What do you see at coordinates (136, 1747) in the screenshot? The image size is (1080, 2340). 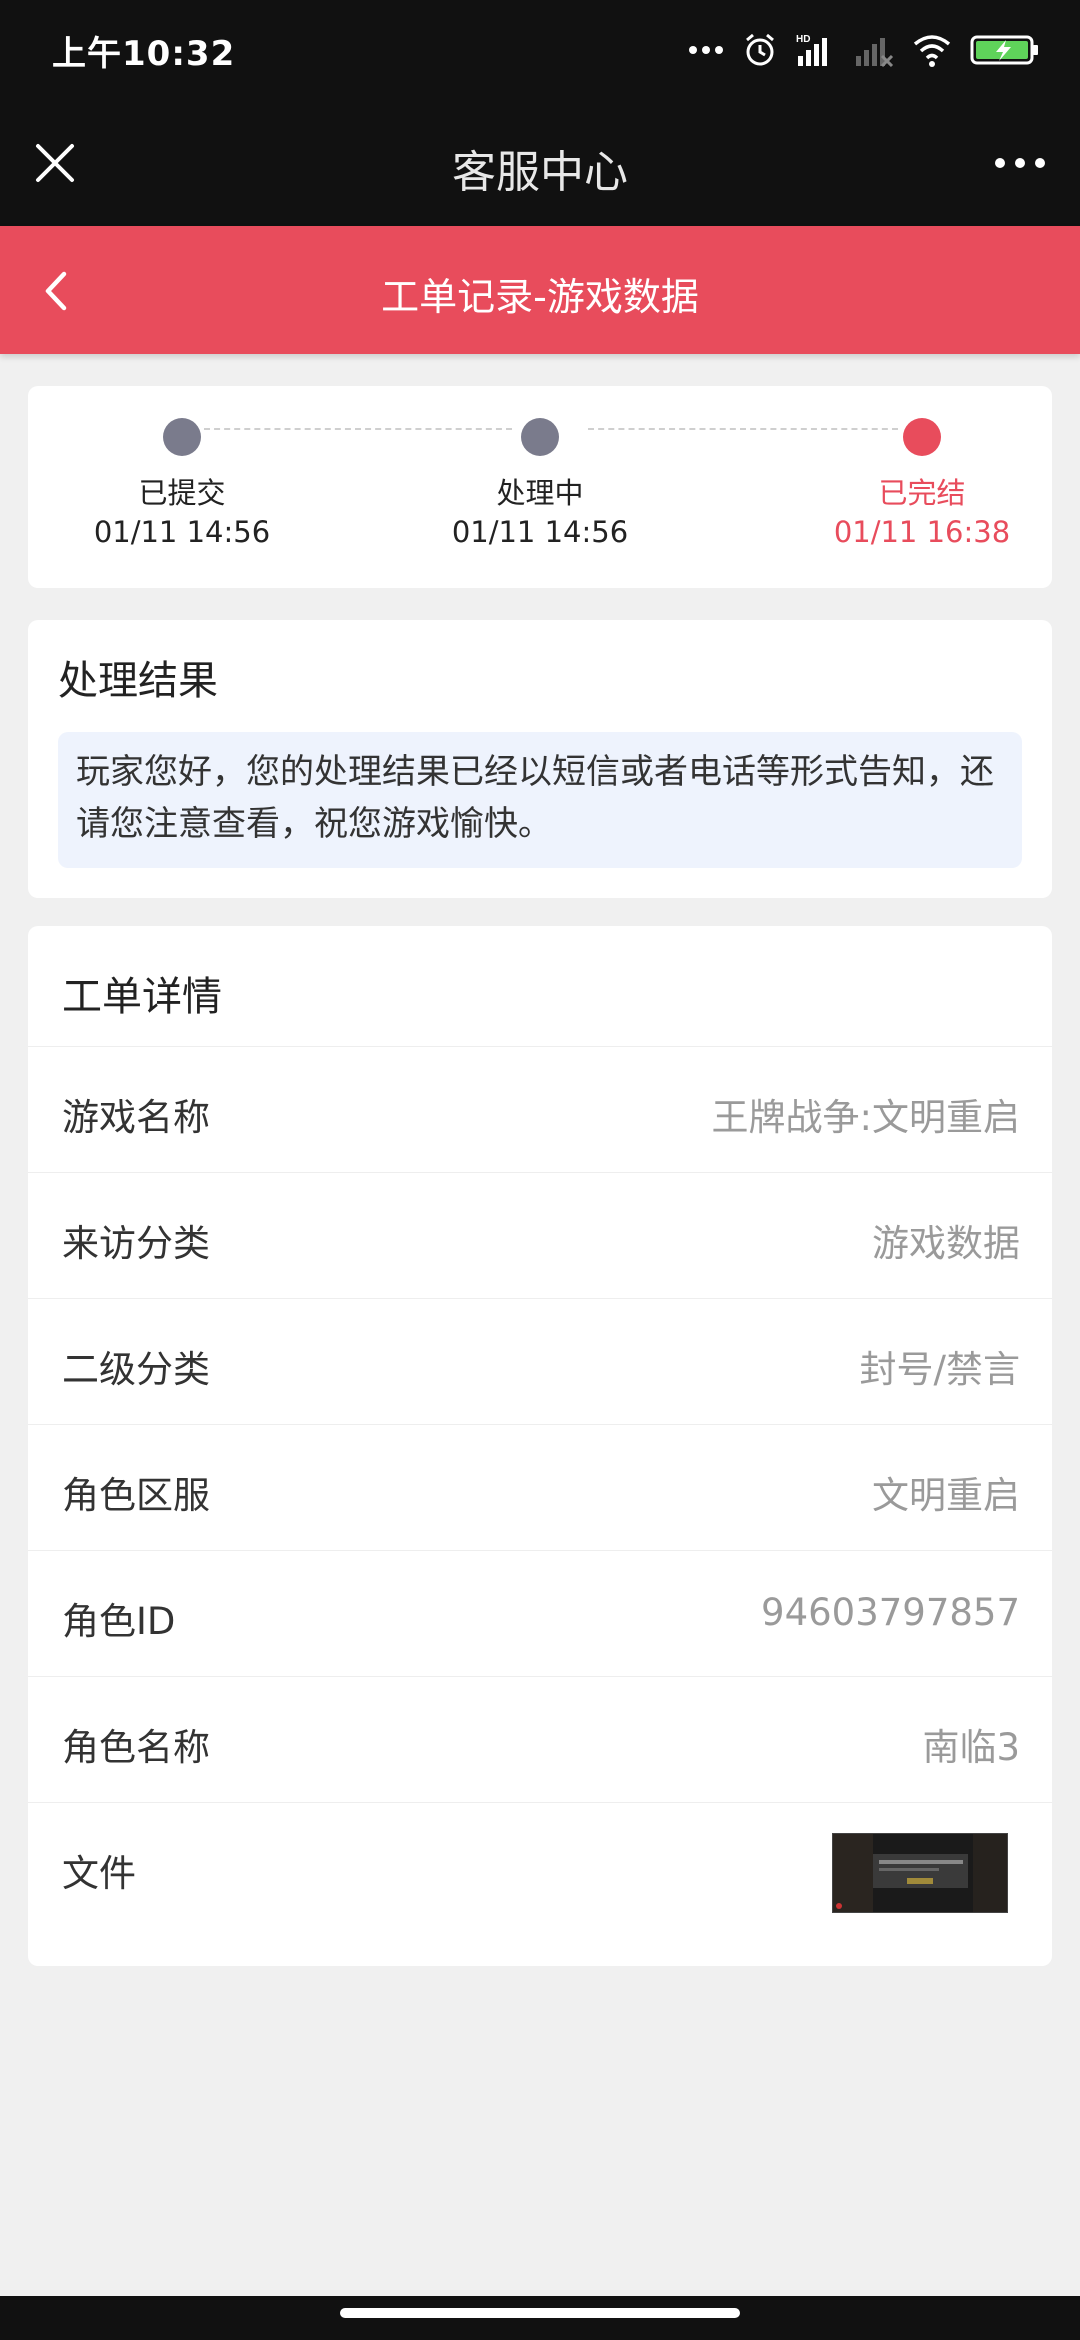 I see `detail-key: 角色名称` at bounding box center [136, 1747].